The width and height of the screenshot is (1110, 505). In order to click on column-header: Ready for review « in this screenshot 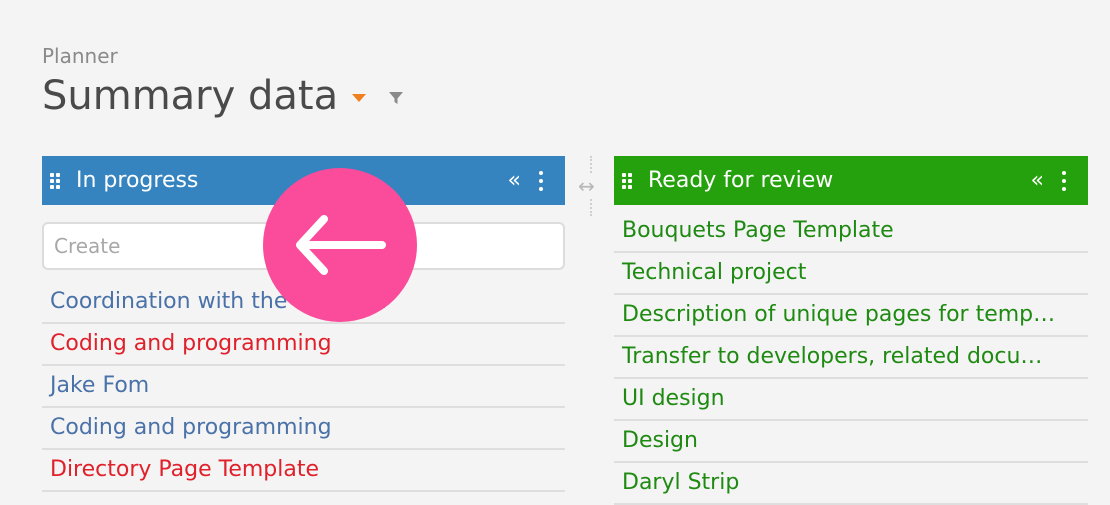, I will do `click(851, 180)`.